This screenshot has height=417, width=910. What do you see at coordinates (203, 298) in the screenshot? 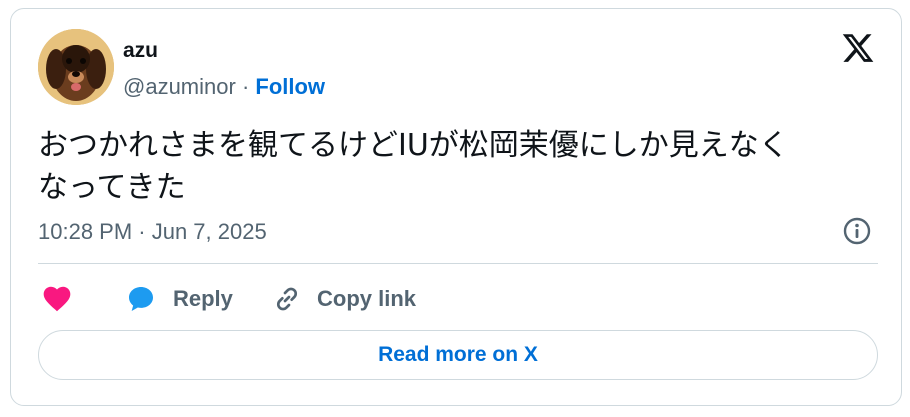
I see `reply-label: Reply` at bounding box center [203, 298].